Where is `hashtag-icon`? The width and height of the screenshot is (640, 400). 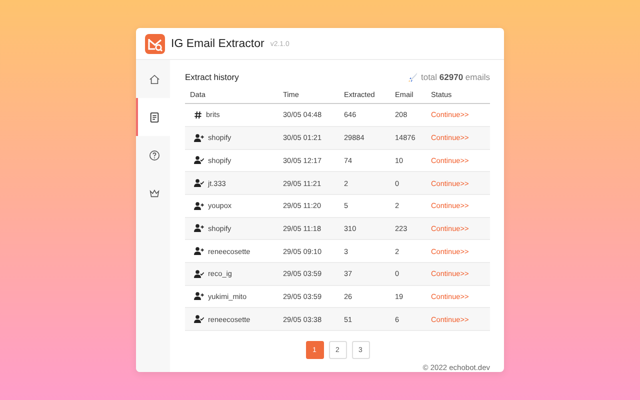
hashtag-icon is located at coordinates (198, 114).